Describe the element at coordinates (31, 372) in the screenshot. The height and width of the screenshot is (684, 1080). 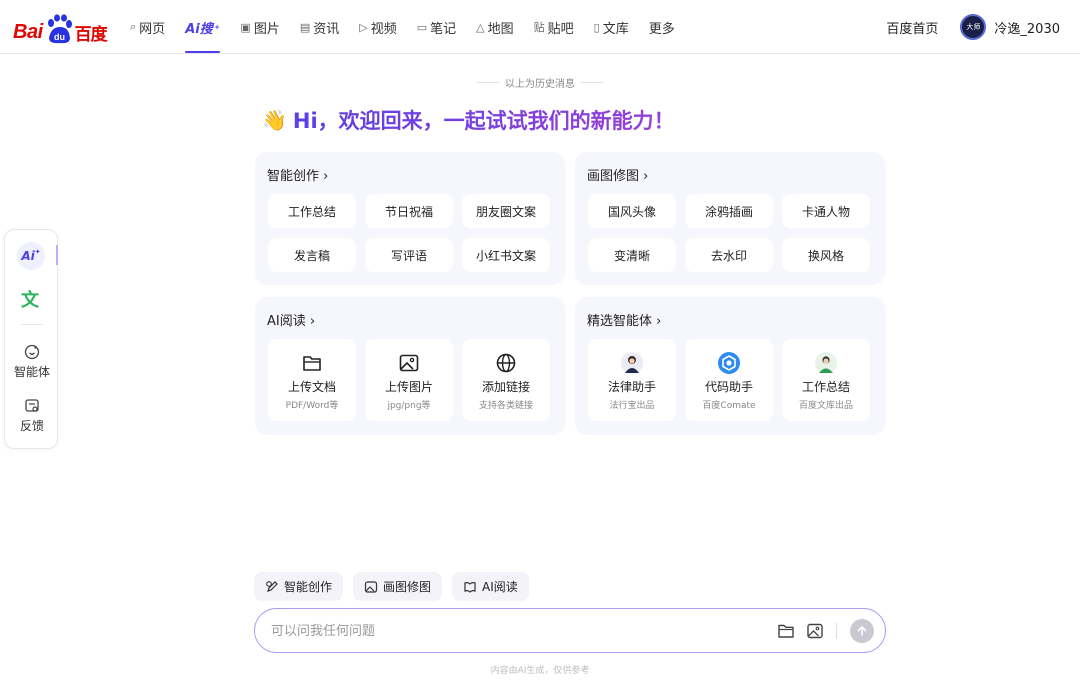
I see `sidebar-item-label: 智能体` at that location.